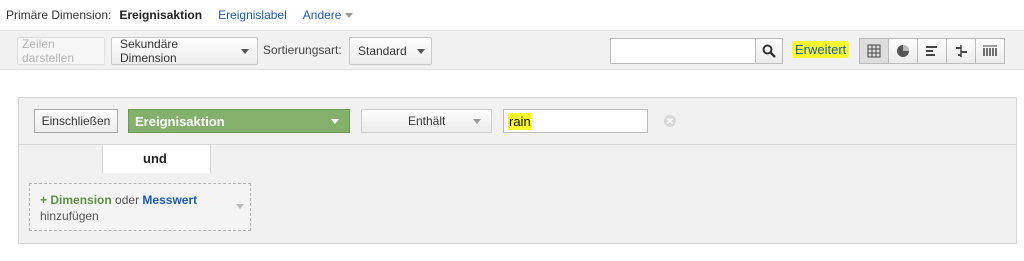 This screenshot has width=1024, height=261. I want to click on view-pie-button, so click(903, 51).